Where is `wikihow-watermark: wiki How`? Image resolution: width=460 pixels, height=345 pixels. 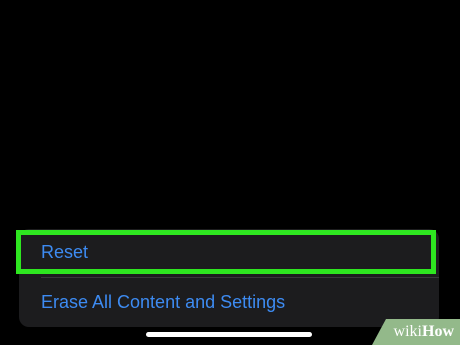 wikihow-watermark: wiki How is located at coordinates (416, 332).